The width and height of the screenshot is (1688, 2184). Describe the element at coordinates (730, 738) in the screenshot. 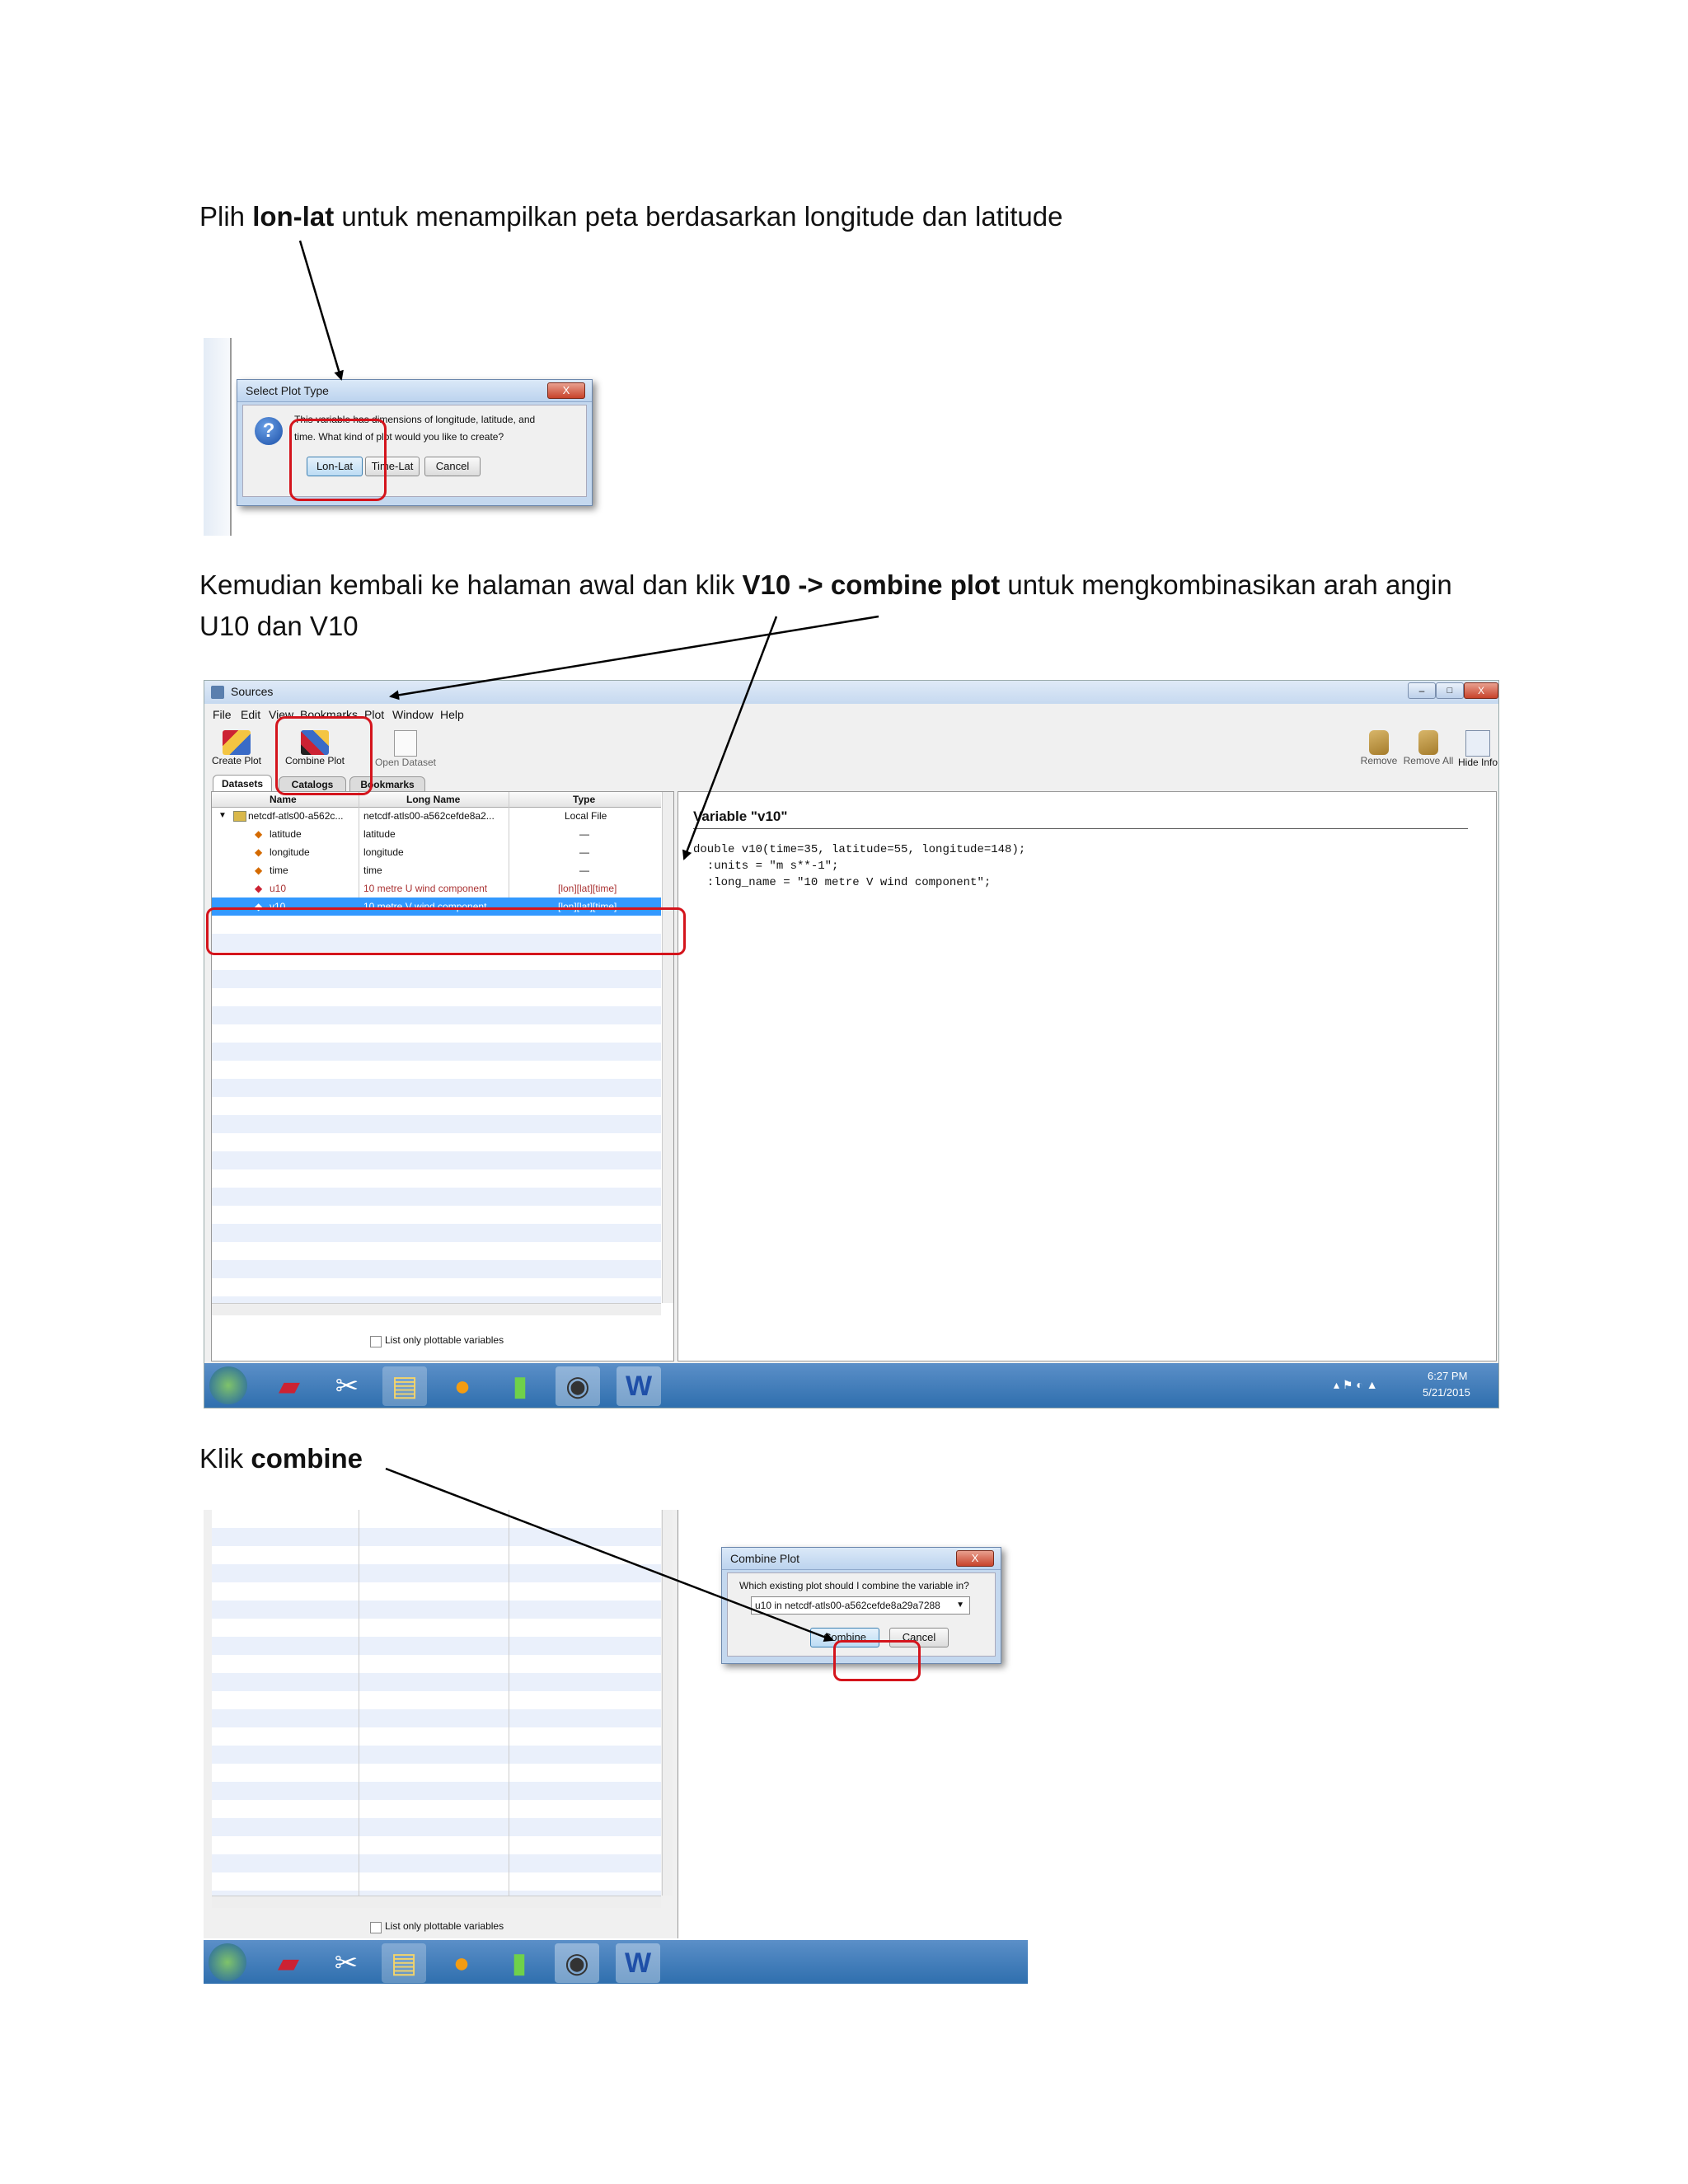

I see `arrow-to-info-panel` at that location.